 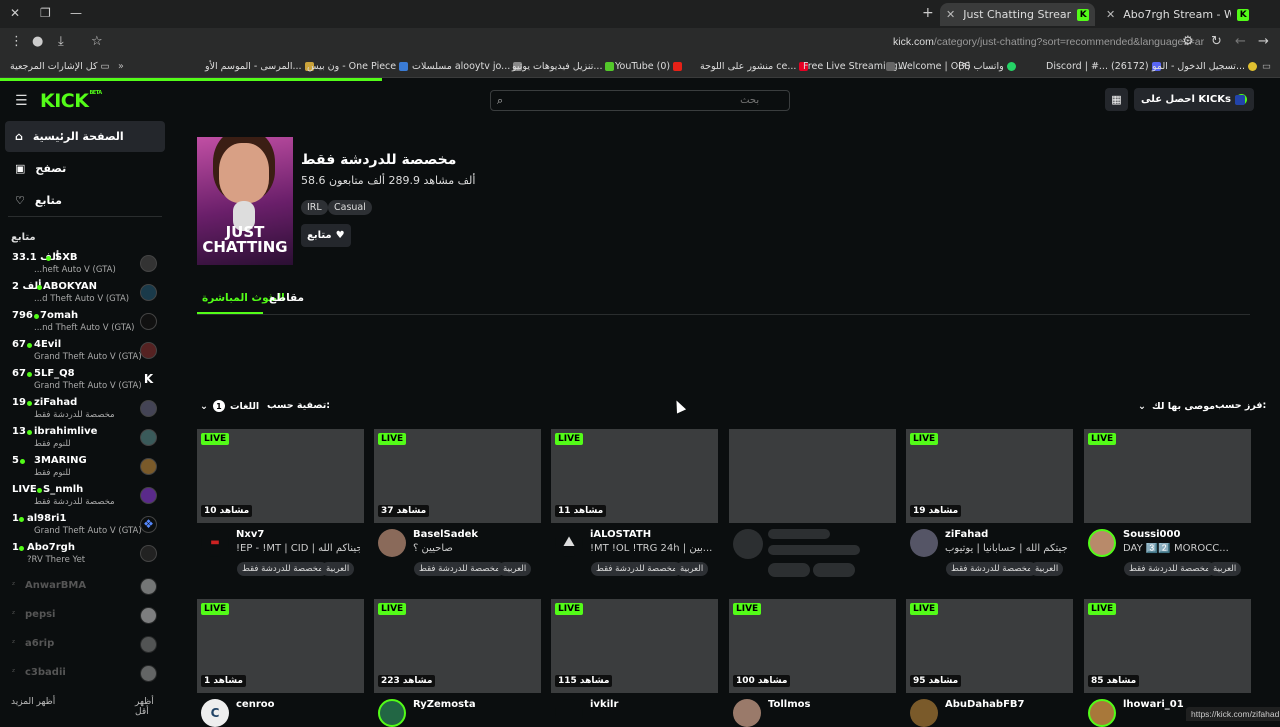 What do you see at coordinates (21, 101) in the screenshot?
I see `hamburger-menu-icon: ☰` at bounding box center [21, 101].